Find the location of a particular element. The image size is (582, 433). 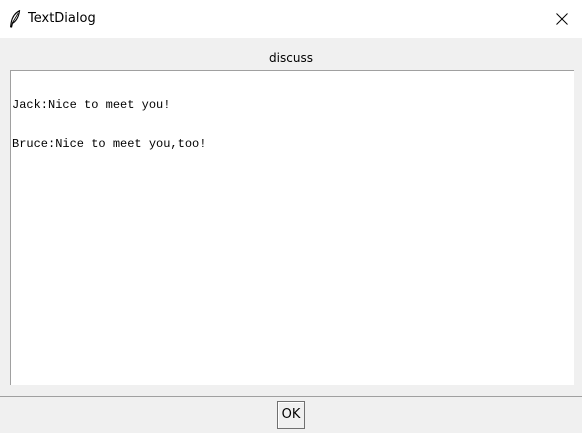

title-bar: TextDialog is located at coordinates (291, 19).